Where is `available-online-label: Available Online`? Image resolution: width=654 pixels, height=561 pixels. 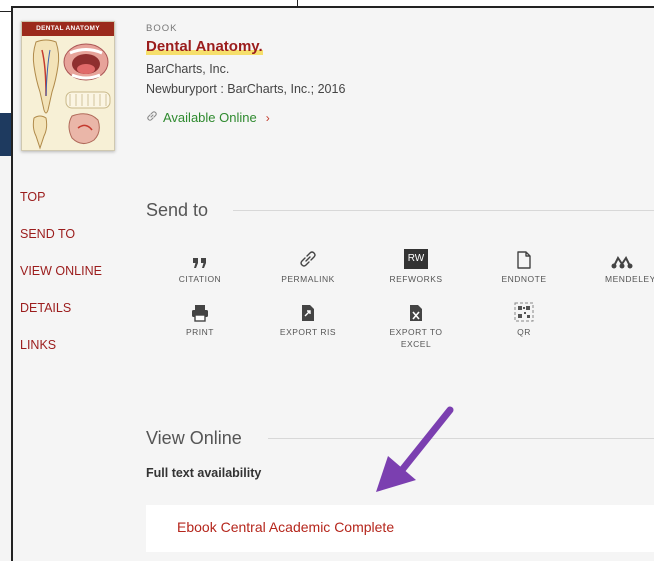
available-online-label: Available Online is located at coordinates (210, 117).